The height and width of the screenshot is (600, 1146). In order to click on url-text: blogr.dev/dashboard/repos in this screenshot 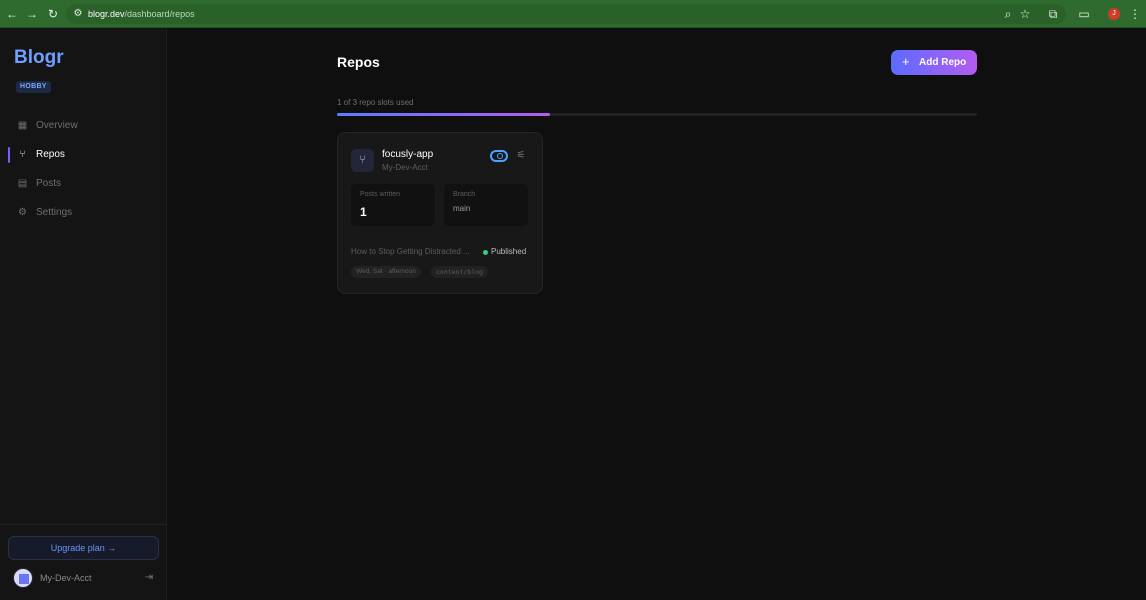, I will do `click(141, 14)`.